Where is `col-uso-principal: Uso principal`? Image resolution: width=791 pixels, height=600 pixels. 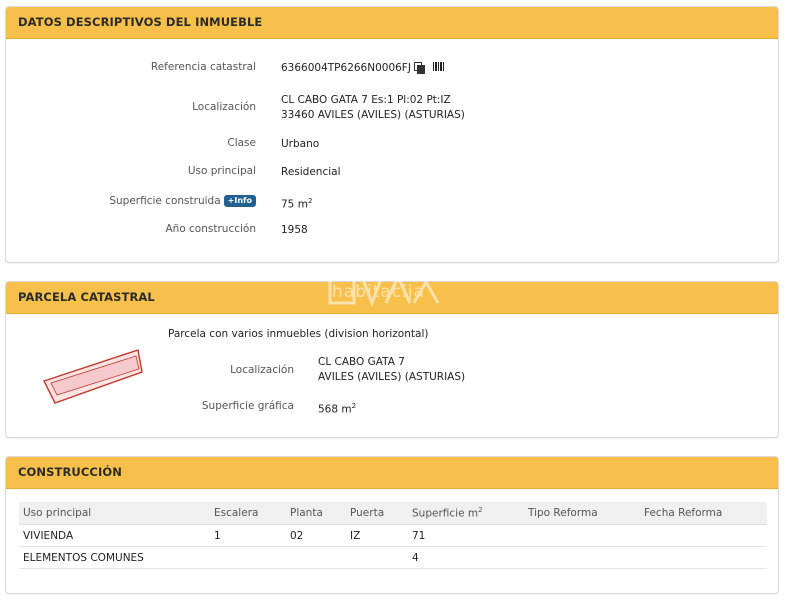
col-uso-principal: Uso principal is located at coordinates (114, 513).